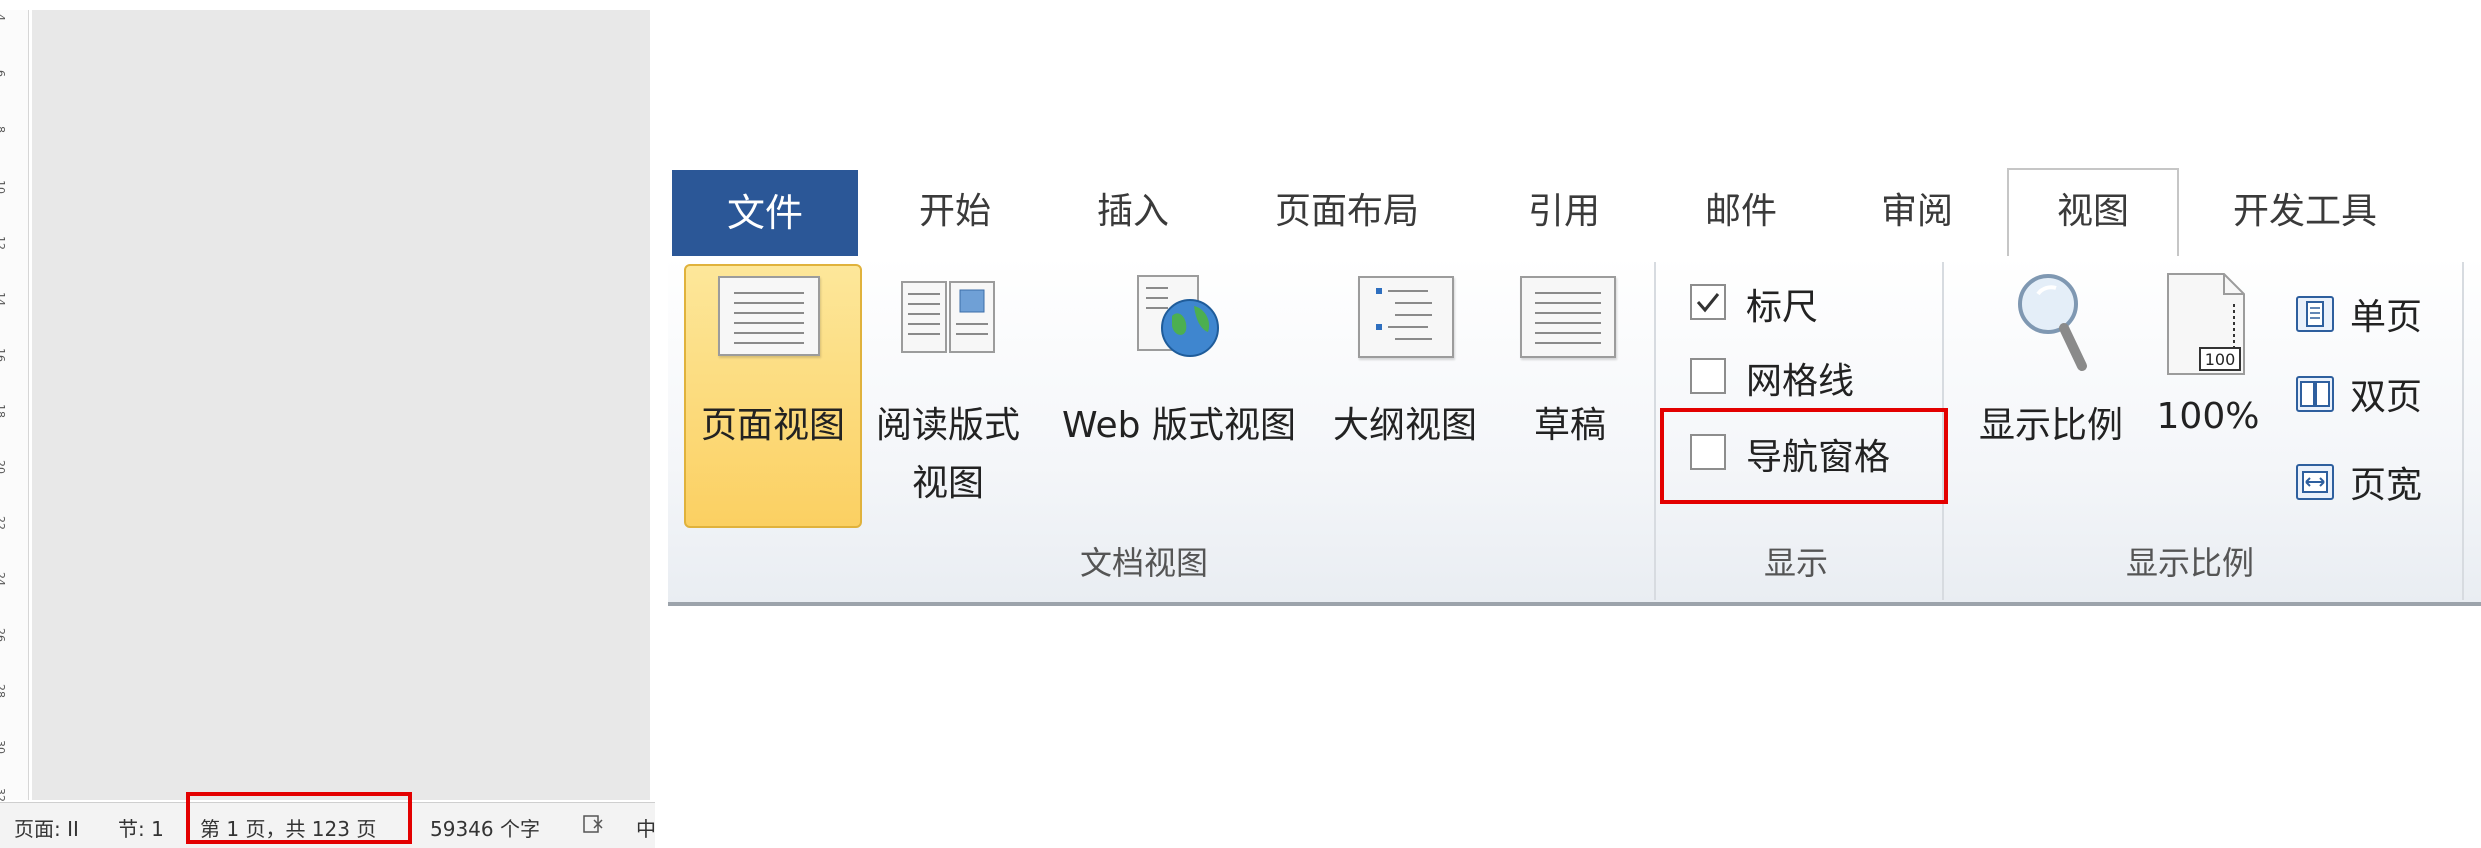 This screenshot has height=848, width=2481. I want to click on ruler-tick: 6, so click(3, 73).